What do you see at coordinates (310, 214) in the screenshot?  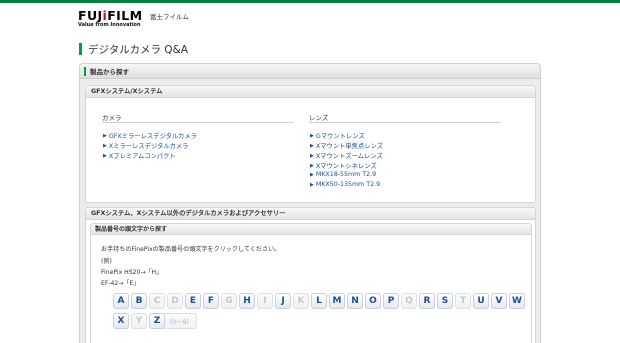 I see `other-products-heading: GFXシステム、Xシステム以外のデジタルカメラおよびアクセサリー` at bounding box center [310, 214].